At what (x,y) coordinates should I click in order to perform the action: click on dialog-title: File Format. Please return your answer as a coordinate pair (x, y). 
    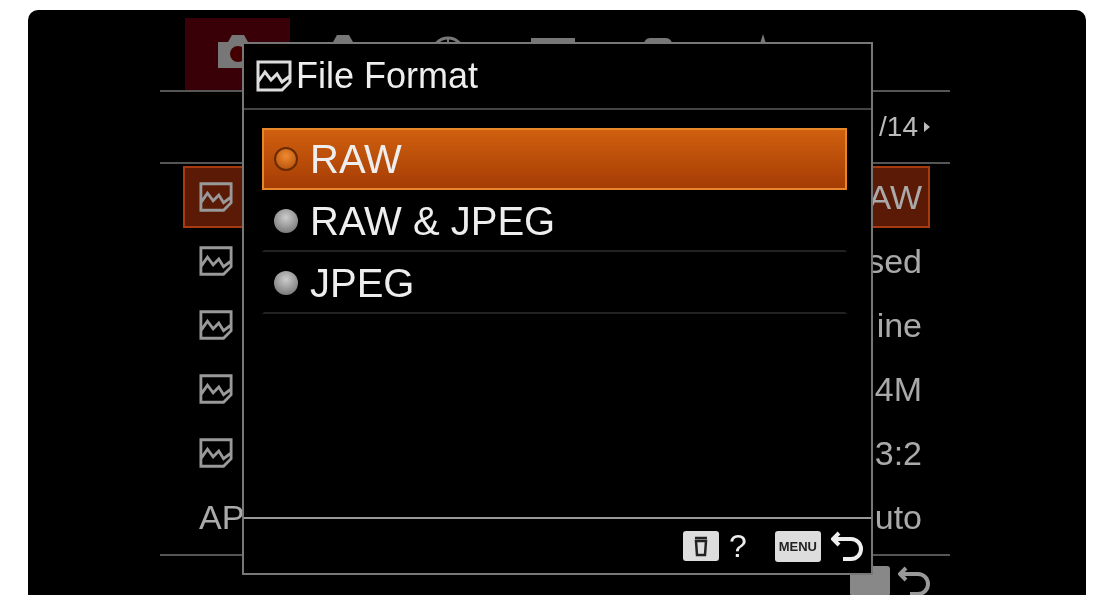
    Looking at the image, I should click on (387, 76).